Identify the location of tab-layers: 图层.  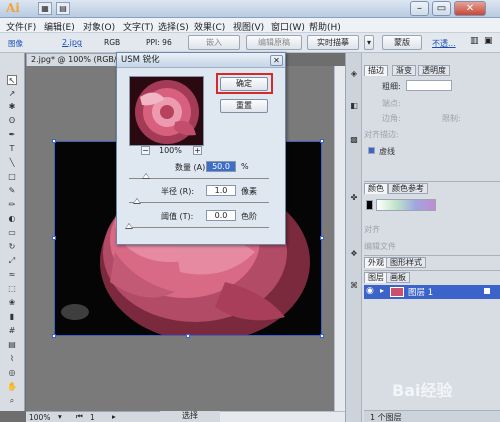
(376, 277).